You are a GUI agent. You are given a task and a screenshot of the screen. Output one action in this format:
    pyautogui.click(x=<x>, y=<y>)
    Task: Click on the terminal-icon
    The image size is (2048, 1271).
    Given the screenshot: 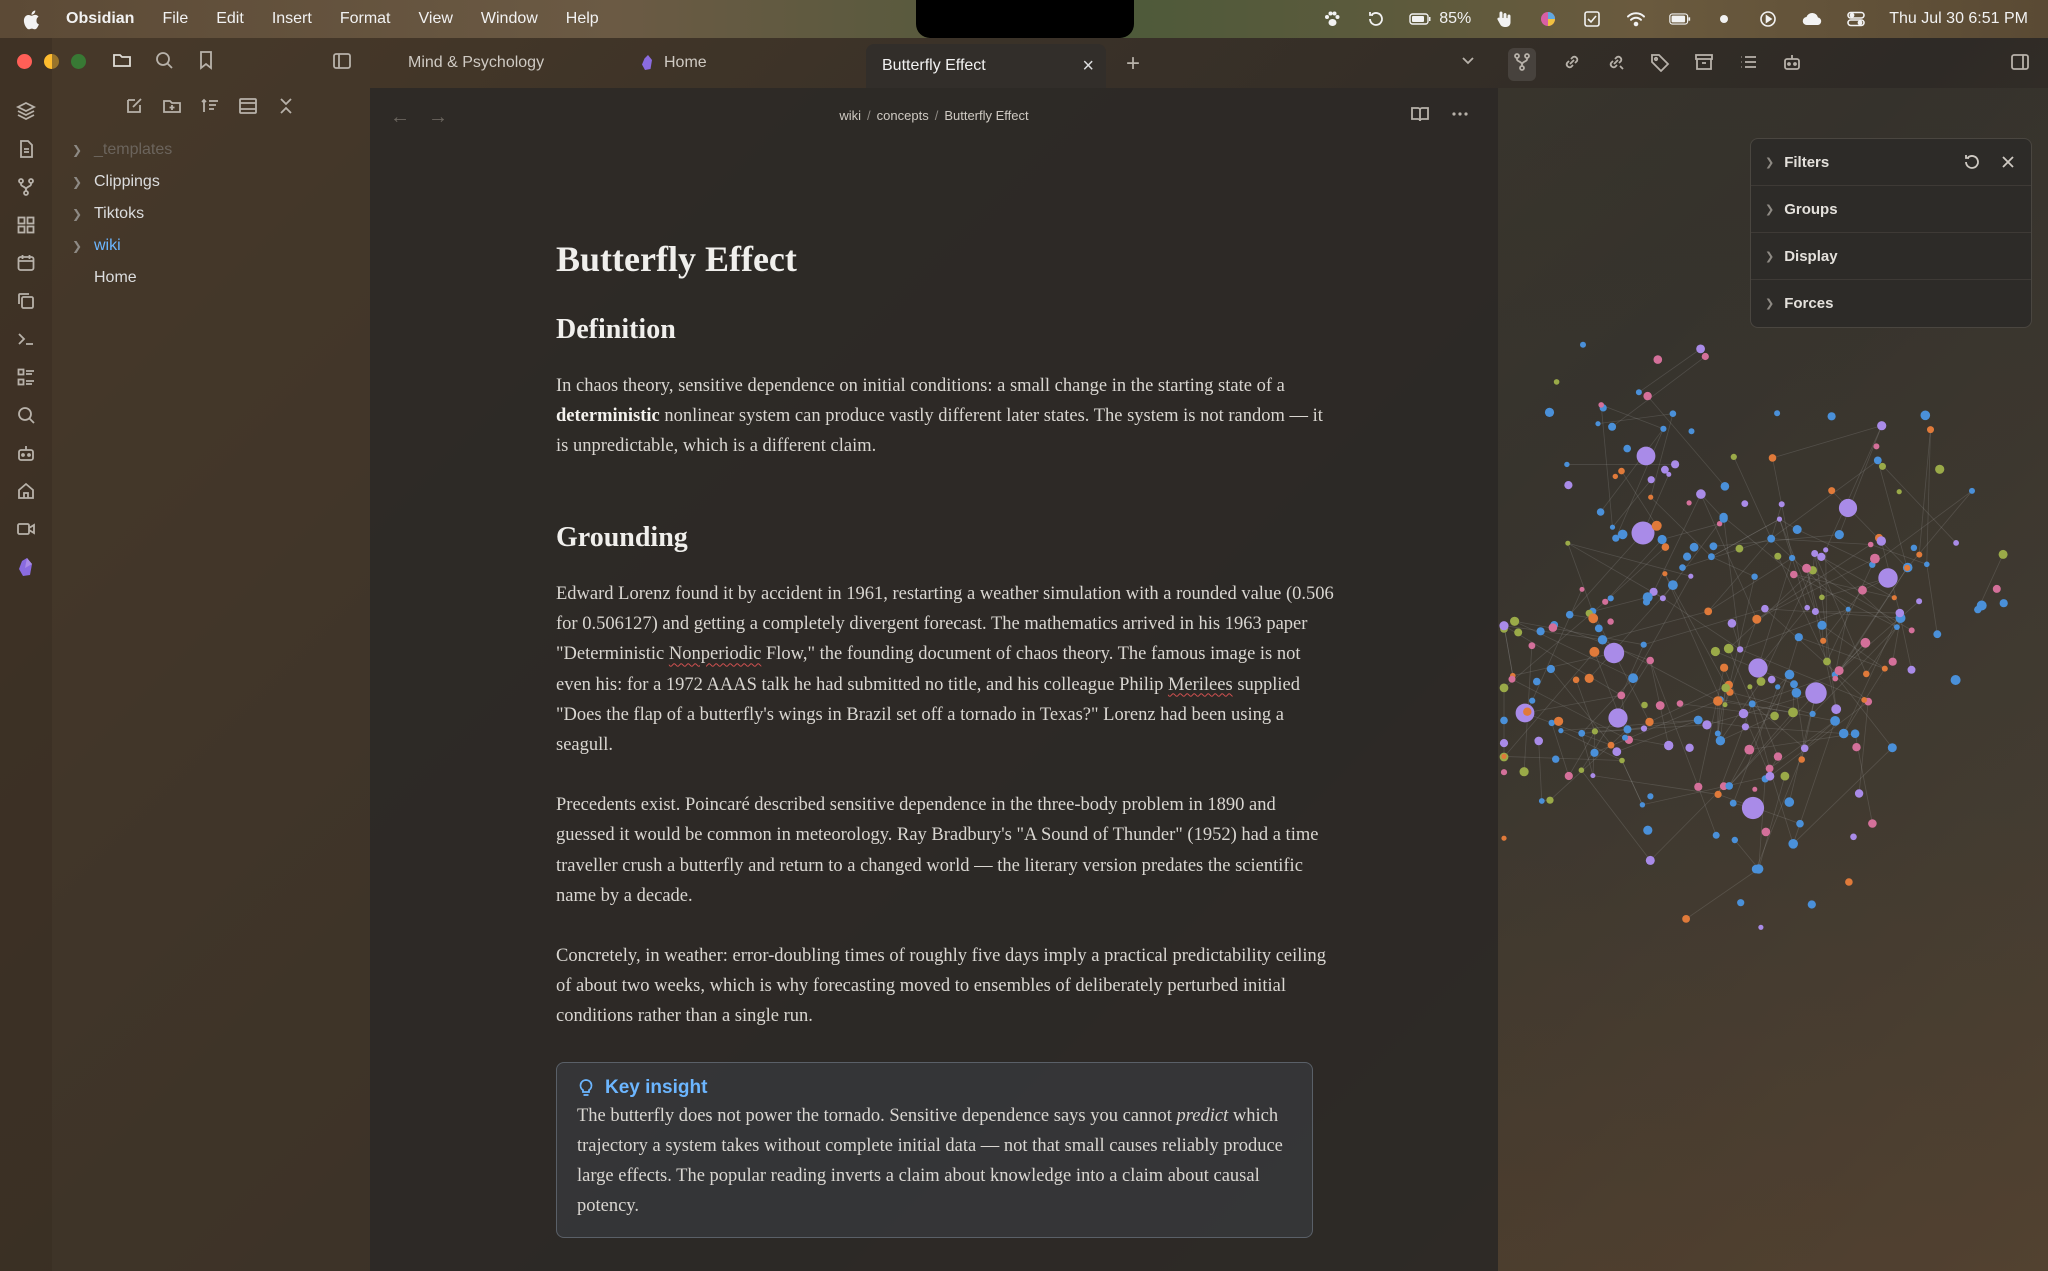 What is the action you would take?
    pyautogui.click(x=26, y=339)
    